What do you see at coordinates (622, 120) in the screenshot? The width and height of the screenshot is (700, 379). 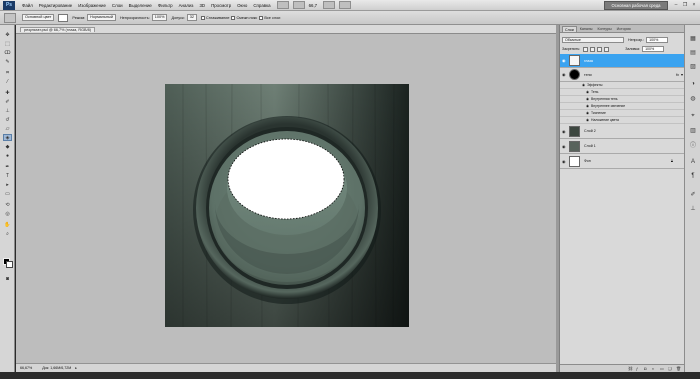 I see `effect-row-color-overlay: ◉ Наложение цвета` at bounding box center [622, 120].